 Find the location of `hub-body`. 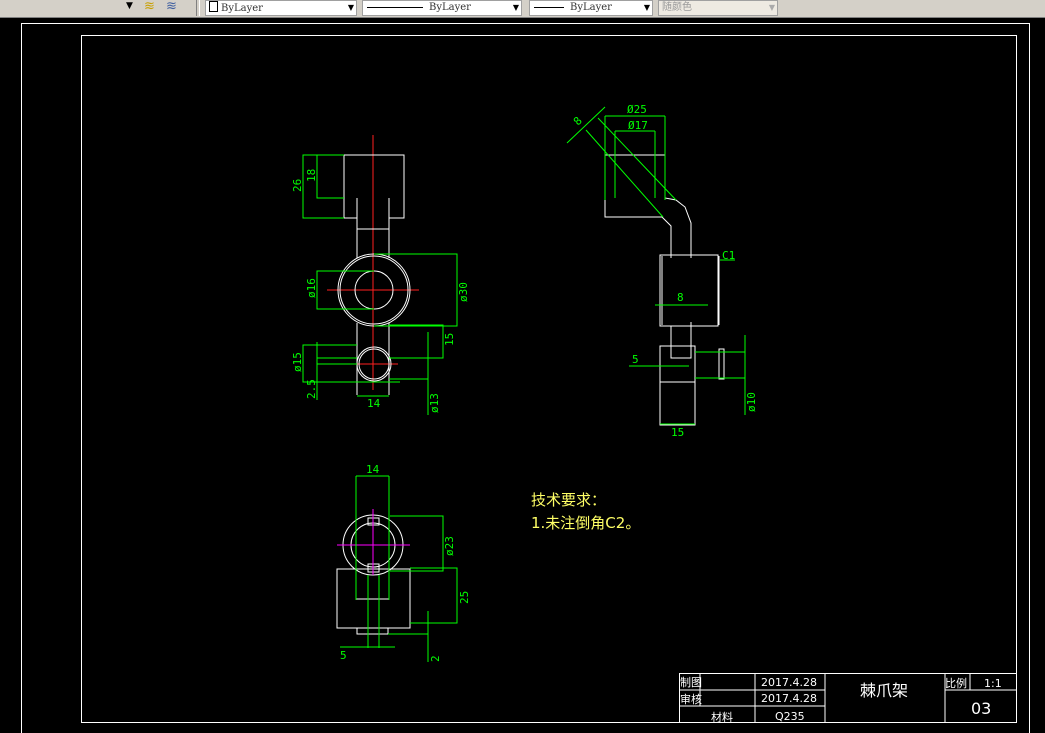

hub-body is located at coordinates (689, 290).